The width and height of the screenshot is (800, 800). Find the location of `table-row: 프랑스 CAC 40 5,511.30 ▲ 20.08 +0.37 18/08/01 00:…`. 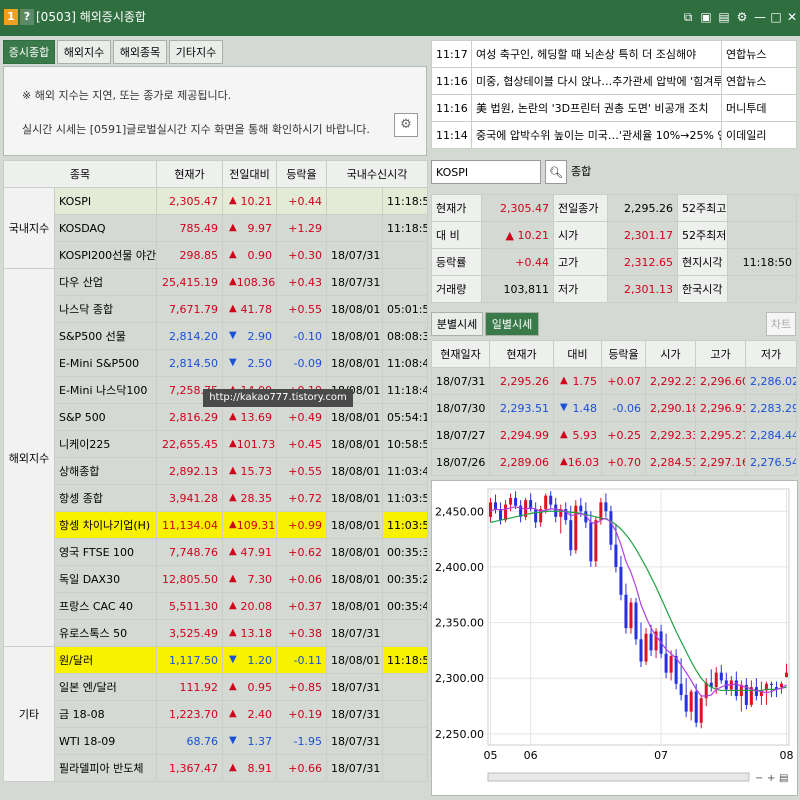

table-row: 프랑스 CAC 40 5,511.30 ▲ 20.08 +0.37 18/08/01 00:… is located at coordinates (216, 606).